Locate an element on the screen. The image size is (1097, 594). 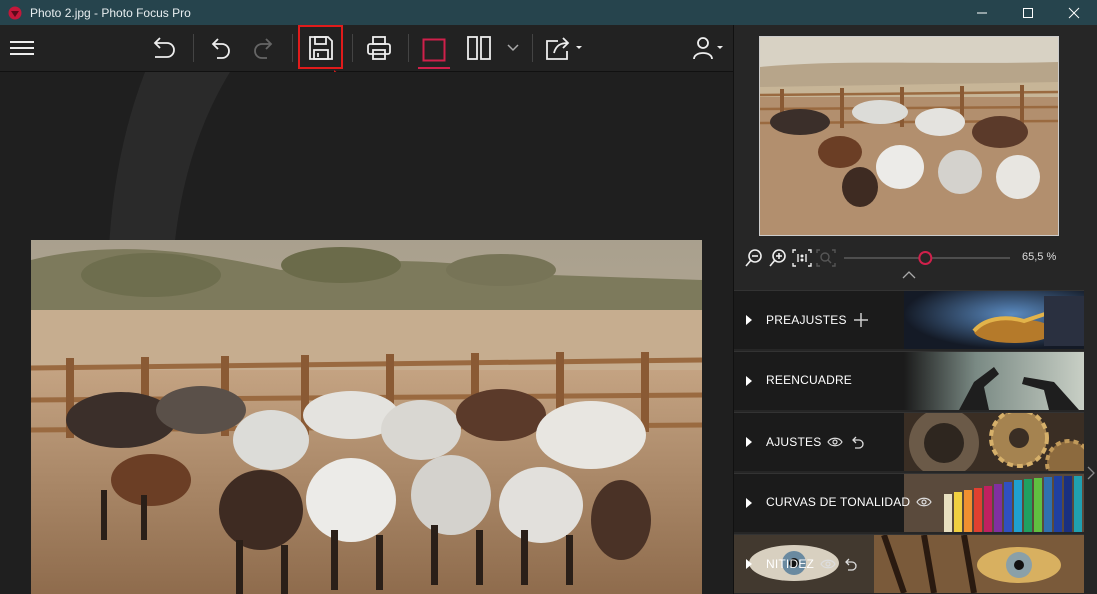
panel-preajustes: PREAJUSTES is located at coordinates (909, 319).